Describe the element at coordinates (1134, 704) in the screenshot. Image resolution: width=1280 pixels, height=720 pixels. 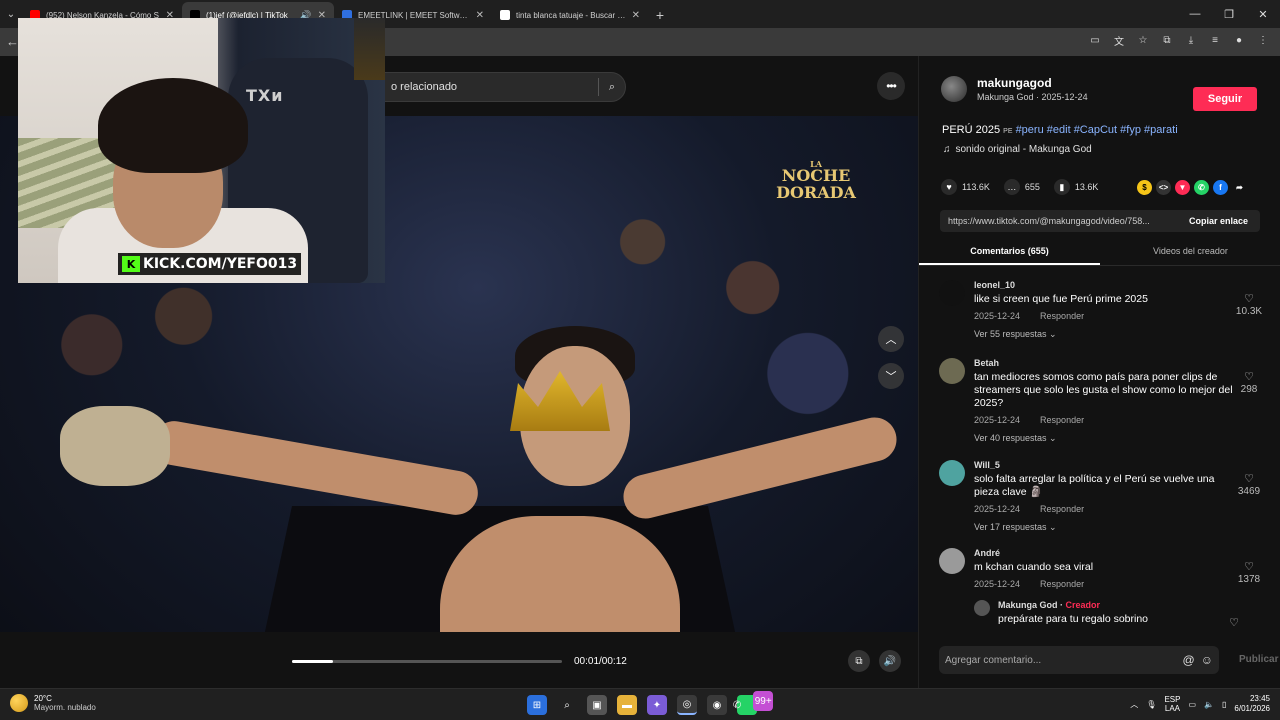
I see `tray-chevron-icon: ︿` at that location.